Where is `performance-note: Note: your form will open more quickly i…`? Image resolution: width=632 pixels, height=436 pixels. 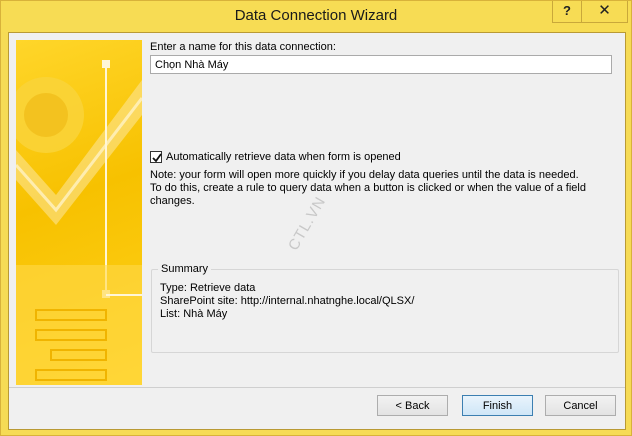 performance-note: Note: your form will open more quickly i… is located at coordinates (384, 188).